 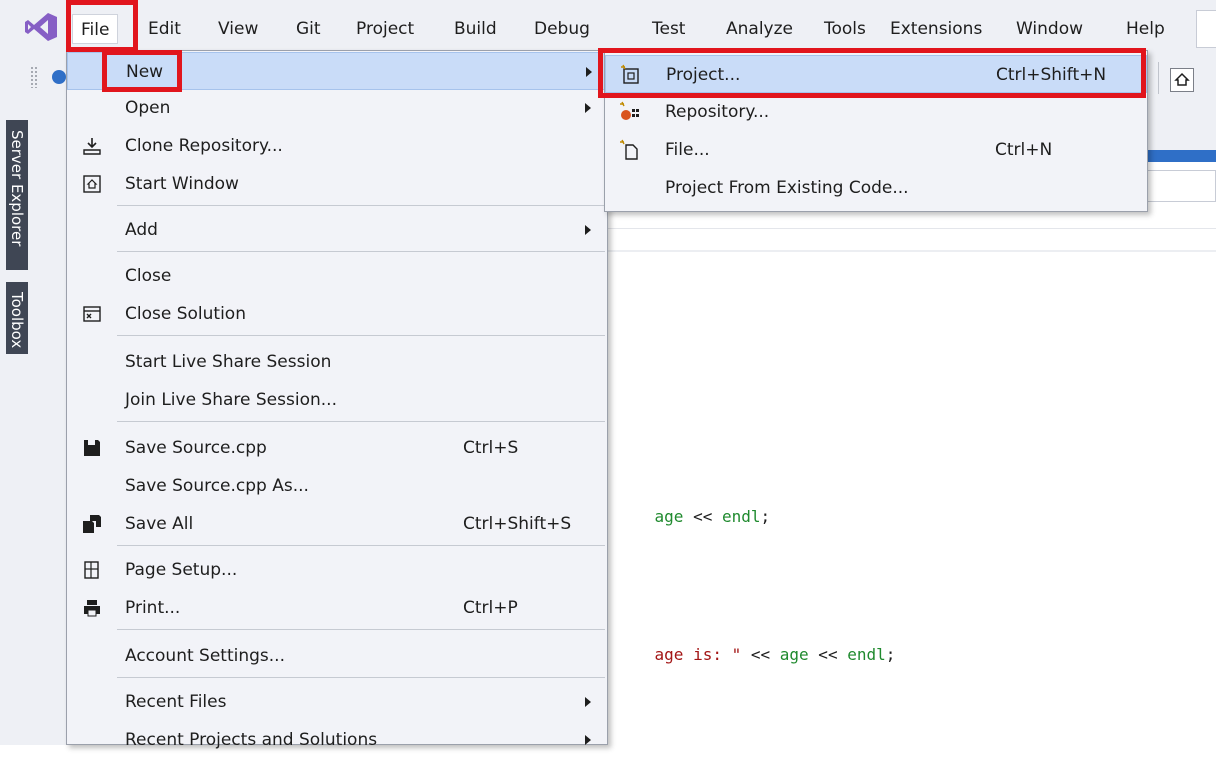 I want to click on menu-window: Window, so click(x=1049, y=29).